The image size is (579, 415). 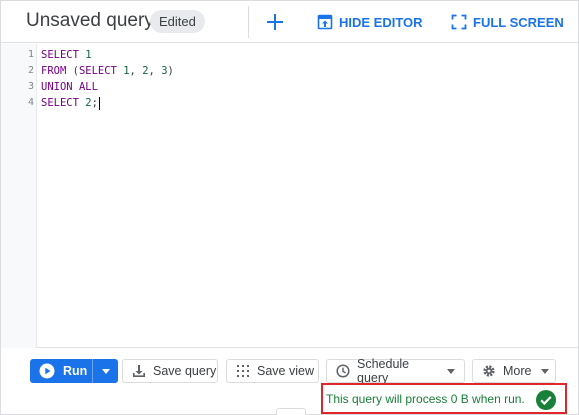 I want to click on more-button: More, so click(x=514, y=371).